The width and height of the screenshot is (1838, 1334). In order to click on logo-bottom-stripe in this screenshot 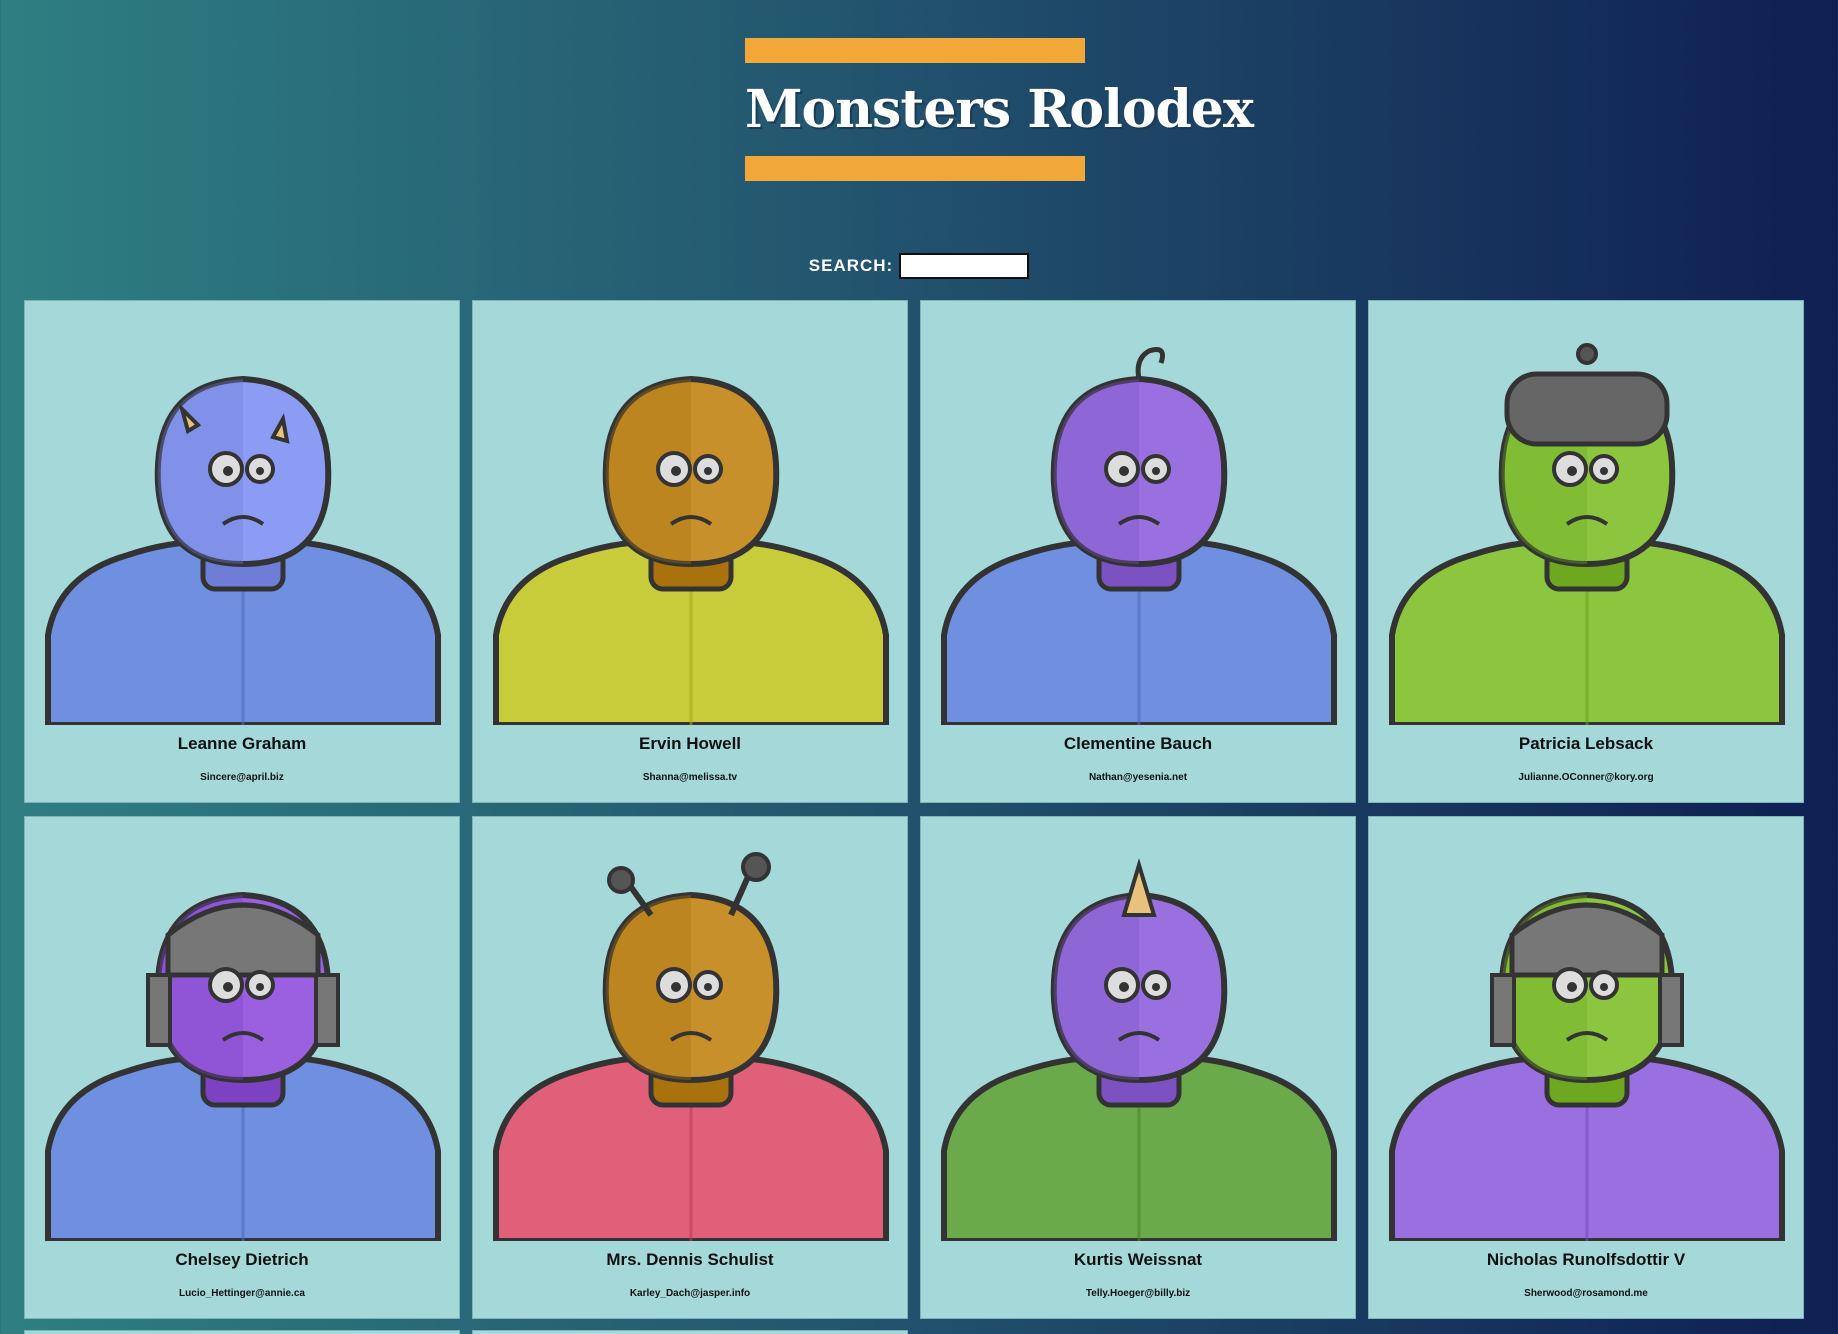, I will do `click(915, 168)`.